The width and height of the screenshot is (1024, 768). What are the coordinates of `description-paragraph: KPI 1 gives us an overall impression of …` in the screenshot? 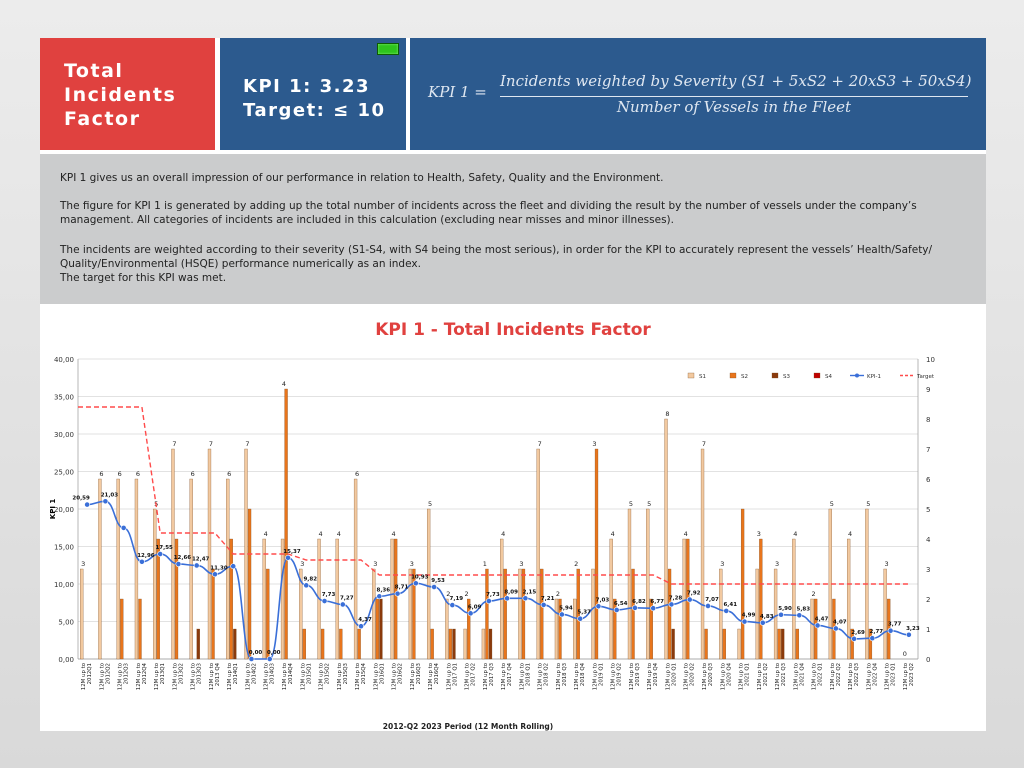 It's located at (362, 178).